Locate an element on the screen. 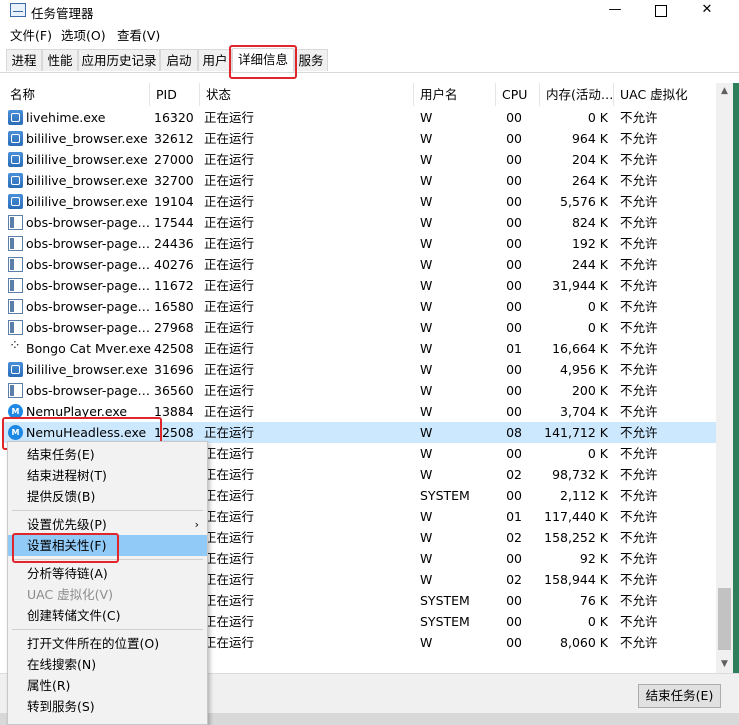 The height and width of the screenshot is (725, 739). col-cpu: CPU is located at coordinates (518, 94).